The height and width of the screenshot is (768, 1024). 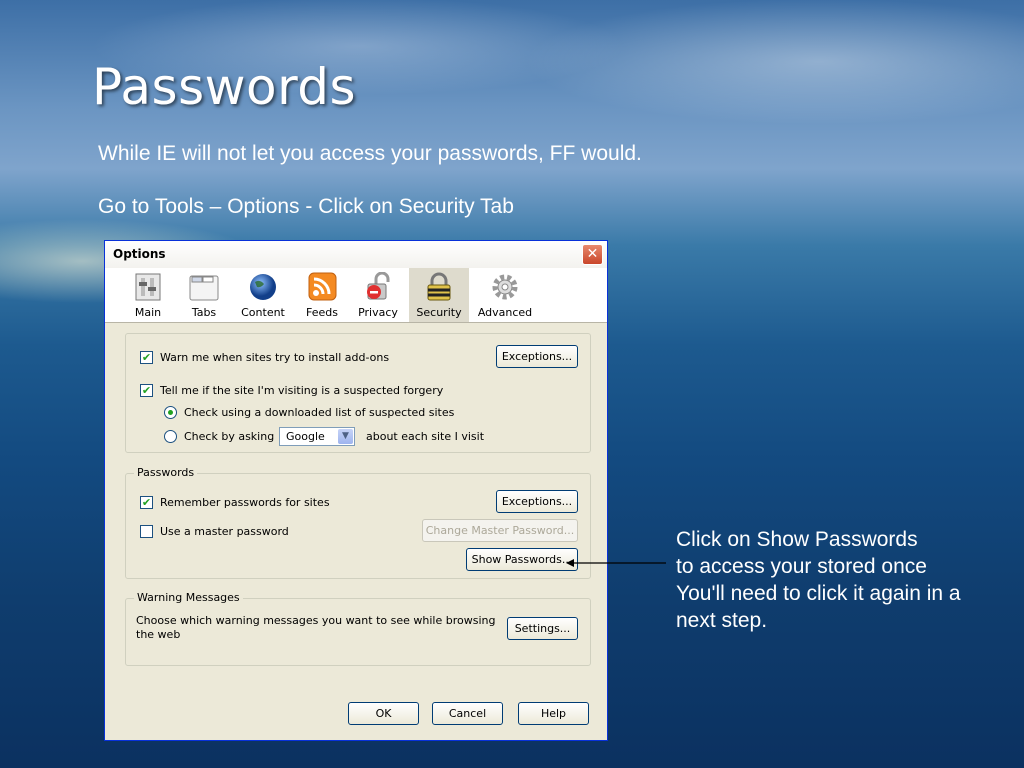 I want to click on callout-arrow, so click(x=616, y=563).